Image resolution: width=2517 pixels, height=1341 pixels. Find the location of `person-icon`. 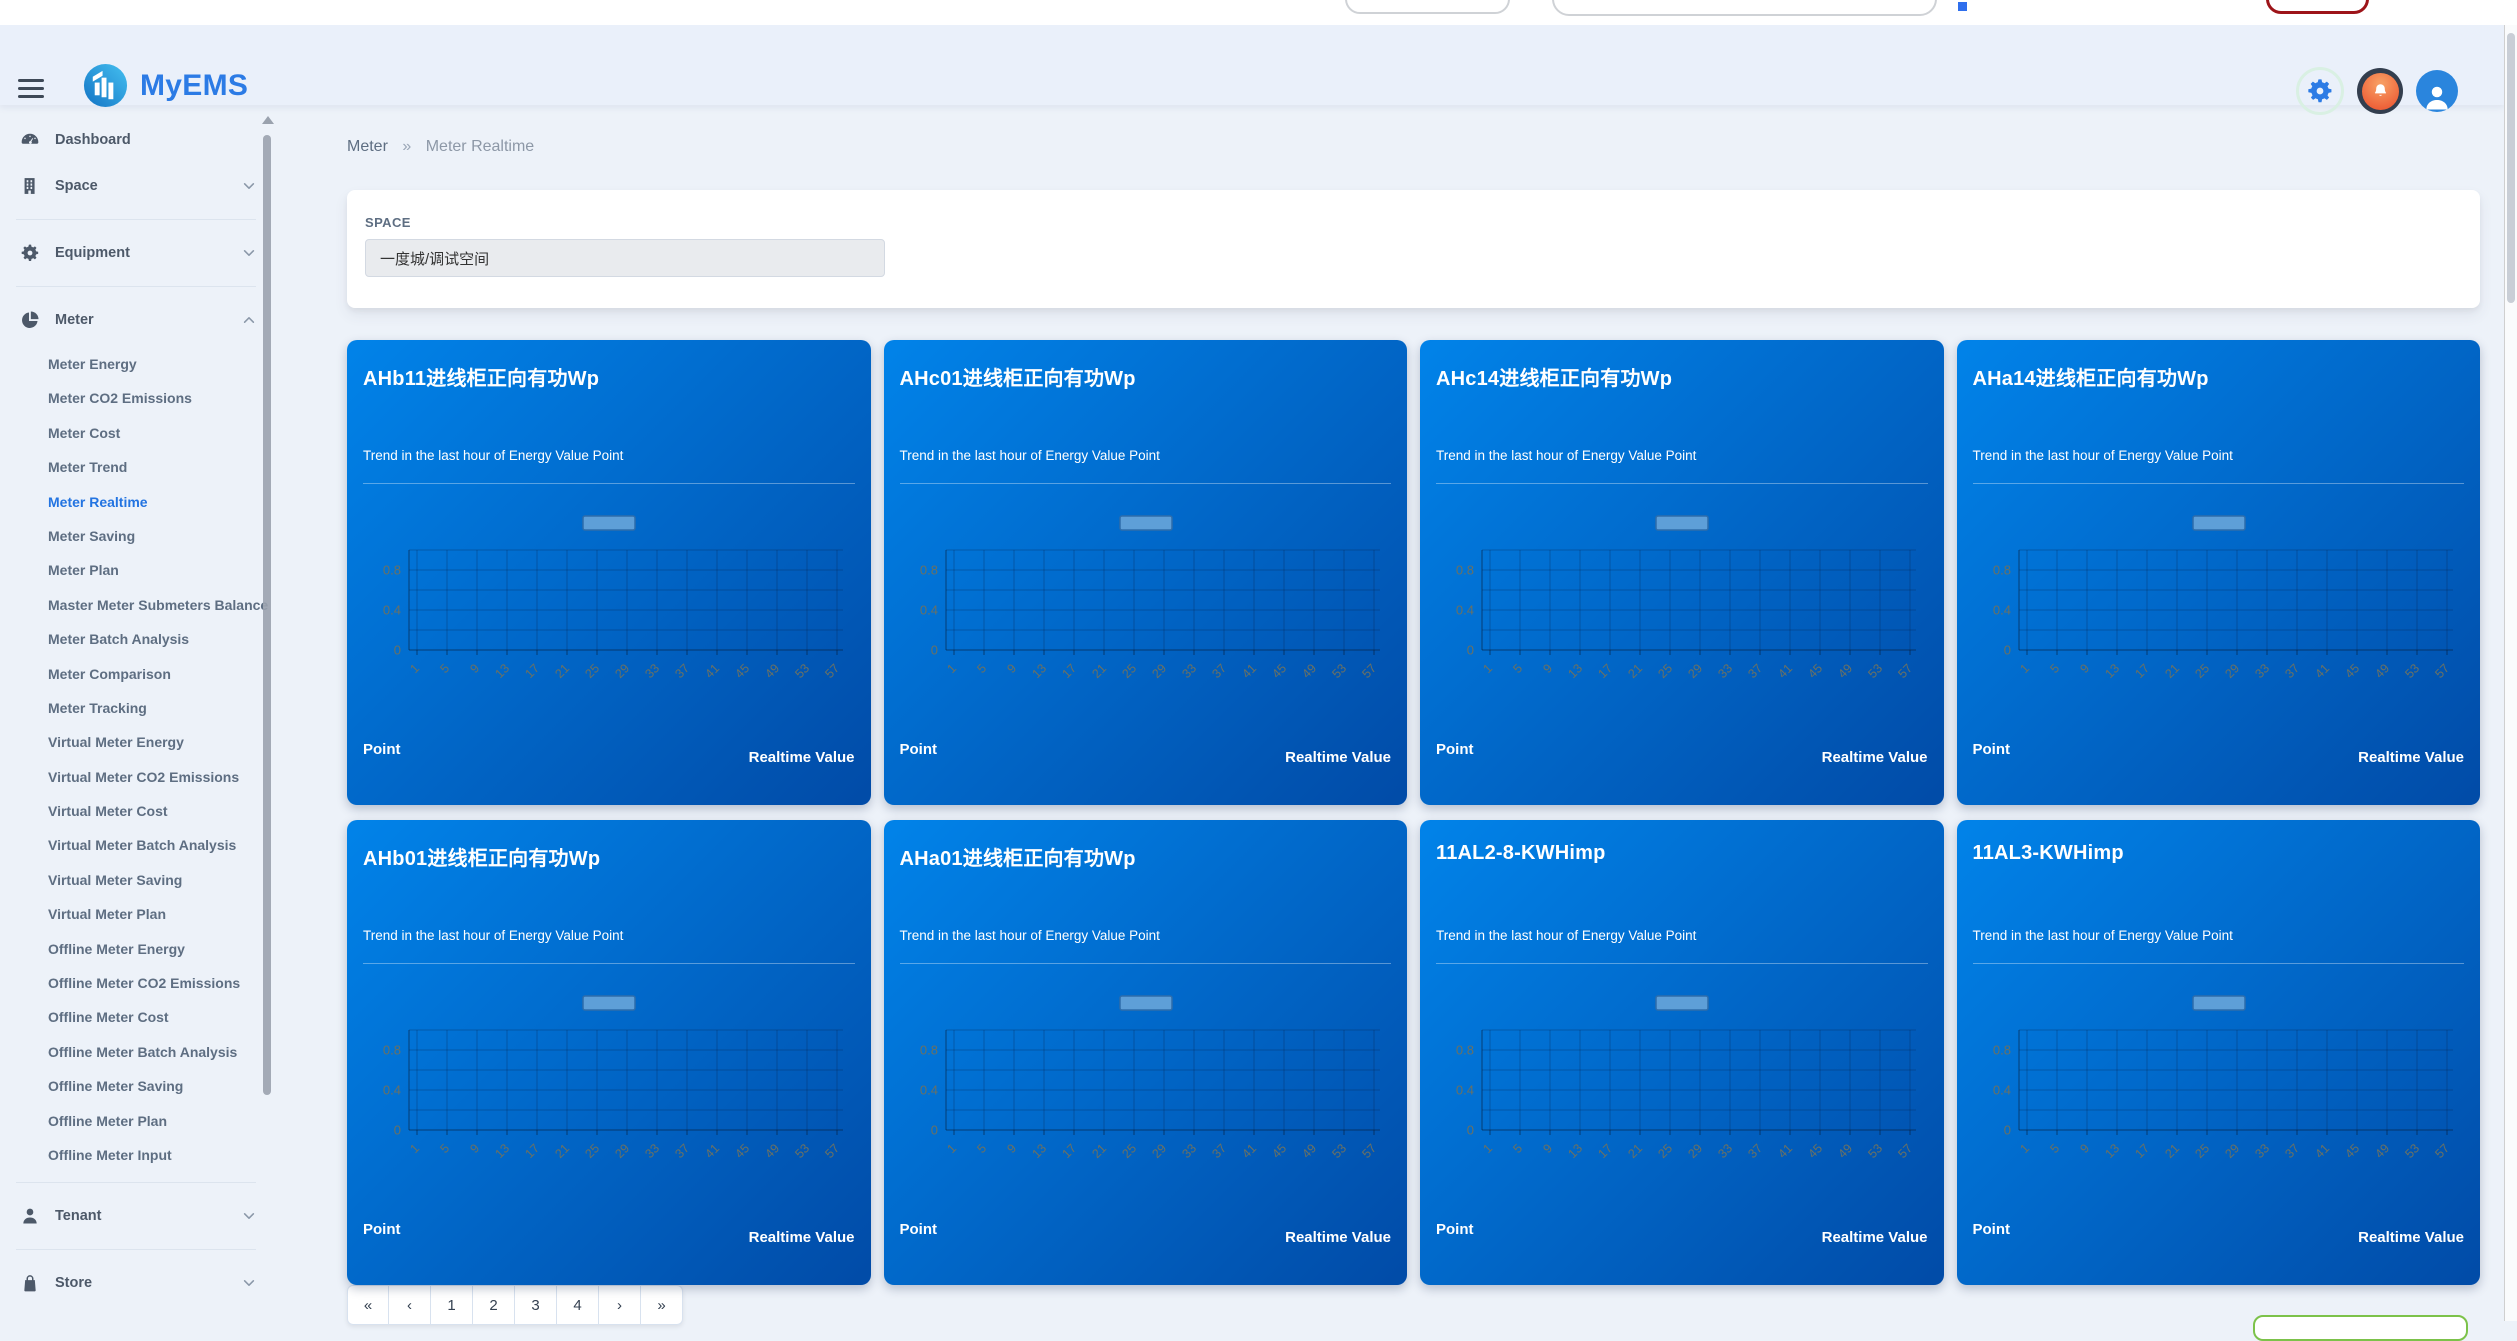

person-icon is located at coordinates (30, 1216).